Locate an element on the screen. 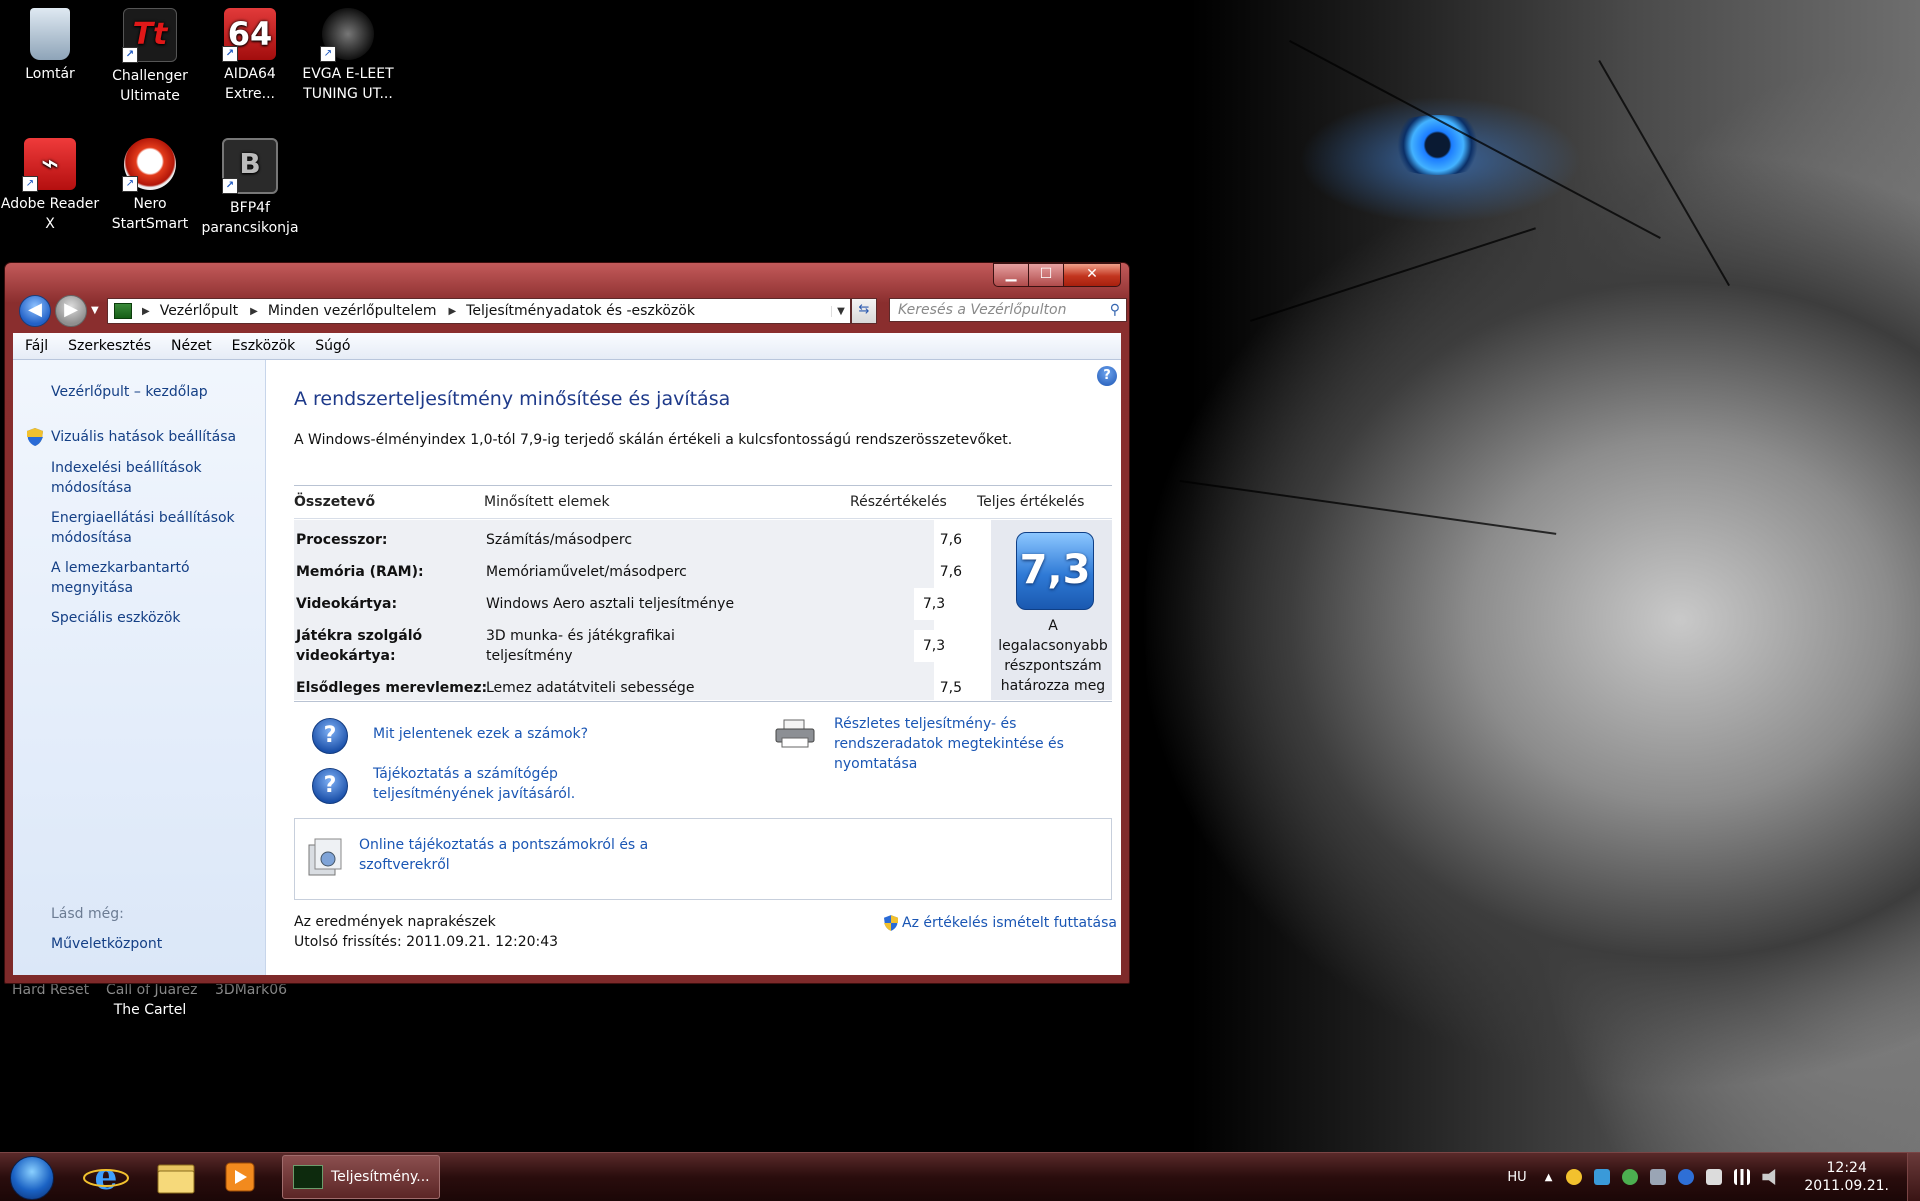 Image resolution: width=1920 pixels, height=1201 pixels. taskbar-pin-internet-explorer: e is located at coordinates (106, 1177).